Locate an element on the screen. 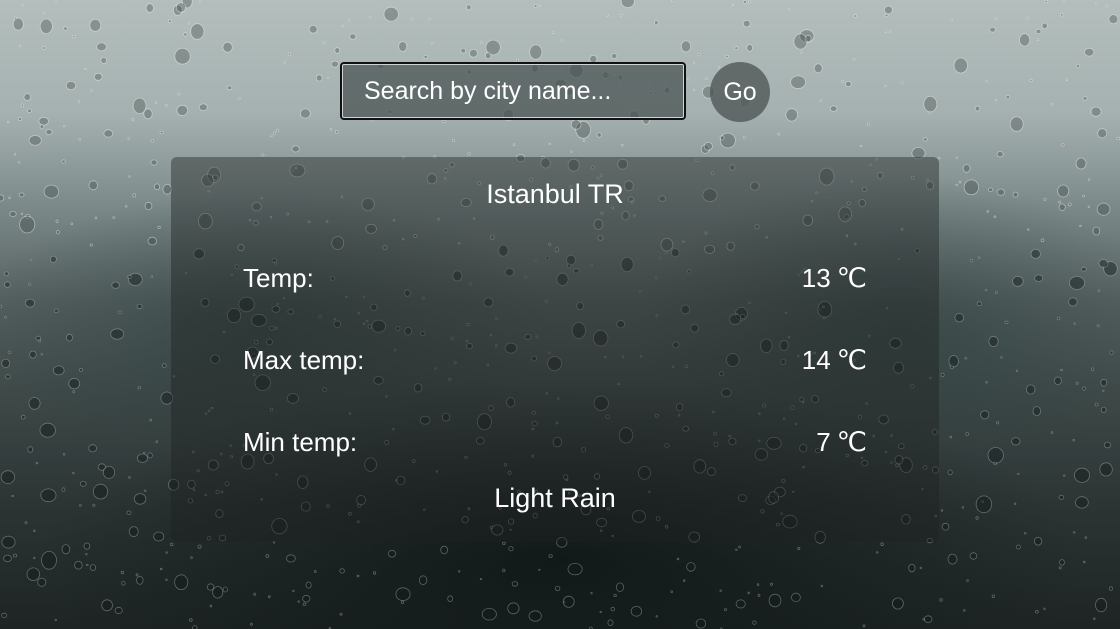 The image size is (1120, 629). min-temp-label: Min temp: is located at coordinates (300, 441).